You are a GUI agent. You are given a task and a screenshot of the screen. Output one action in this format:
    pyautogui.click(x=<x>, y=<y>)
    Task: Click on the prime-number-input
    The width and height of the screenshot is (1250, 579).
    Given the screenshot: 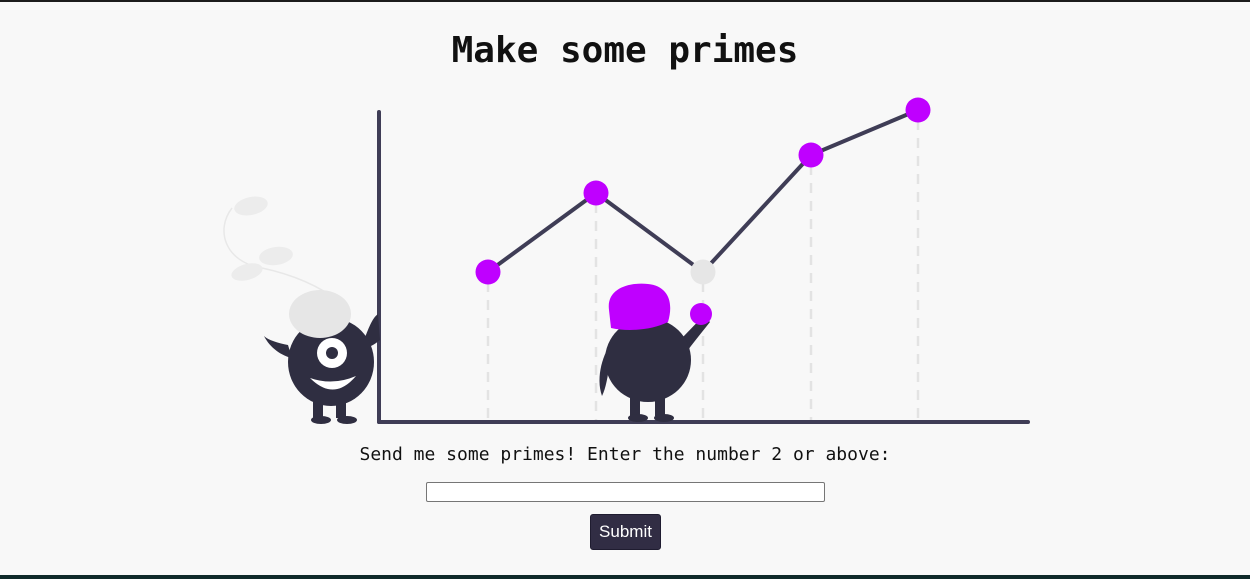 What is the action you would take?
    pyautogui.click(x=625, y=492)
    